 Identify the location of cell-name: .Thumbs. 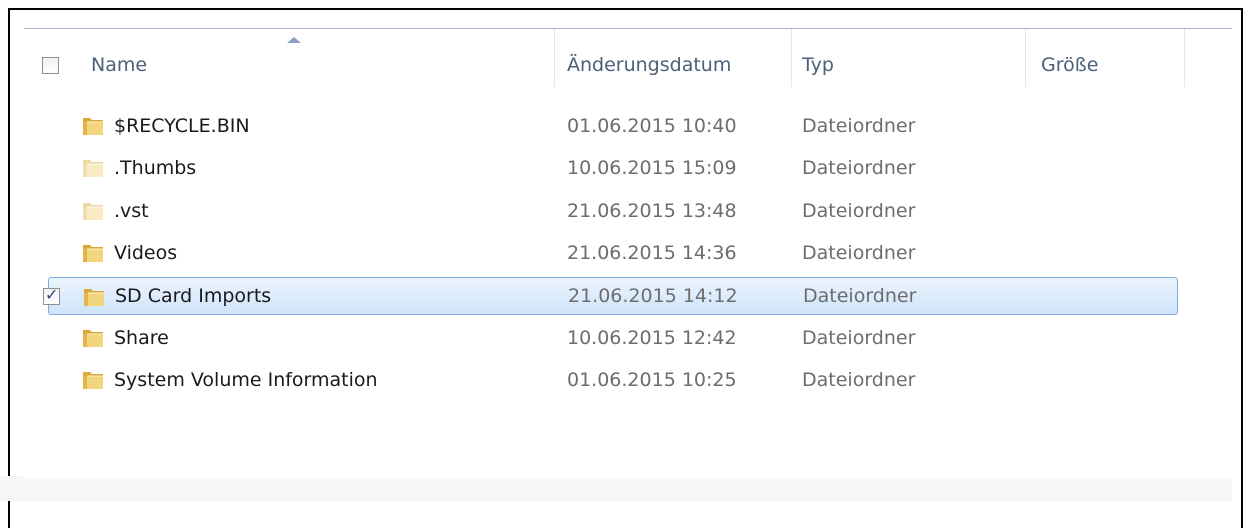
(155, 168).